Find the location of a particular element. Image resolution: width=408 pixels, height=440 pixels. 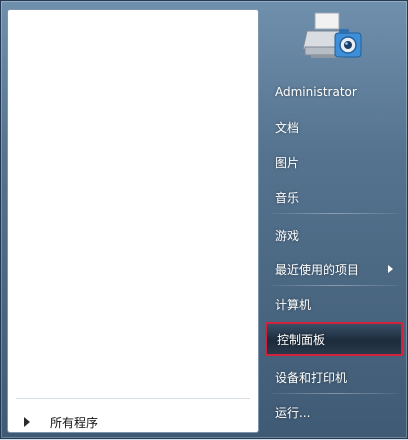

triangle-right-icon is located at coordinates (27, 422).